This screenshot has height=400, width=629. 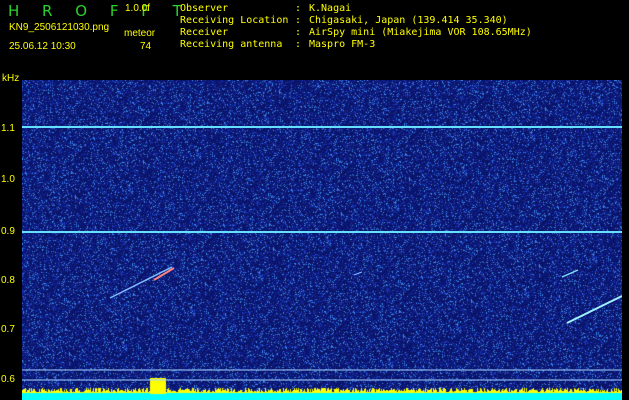 I want to click on y-tick-label: 1.0, so click(x=8, y=179).